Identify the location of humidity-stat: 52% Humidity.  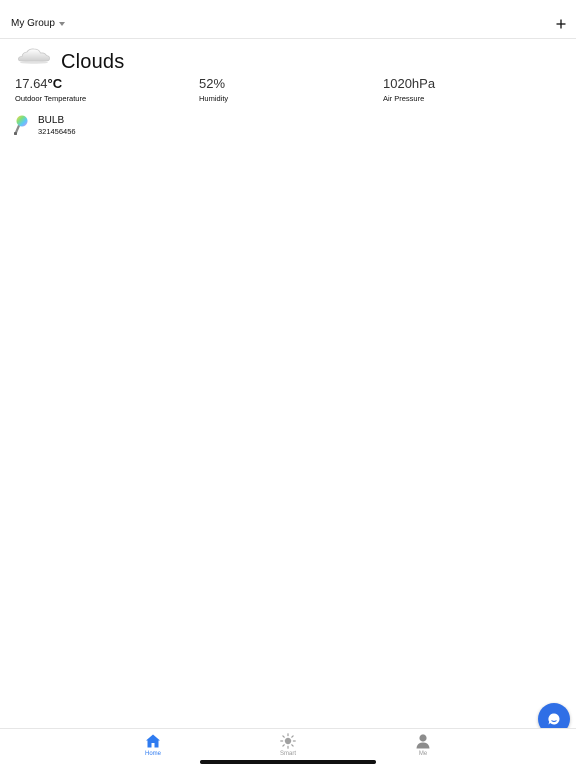
(213, 89).